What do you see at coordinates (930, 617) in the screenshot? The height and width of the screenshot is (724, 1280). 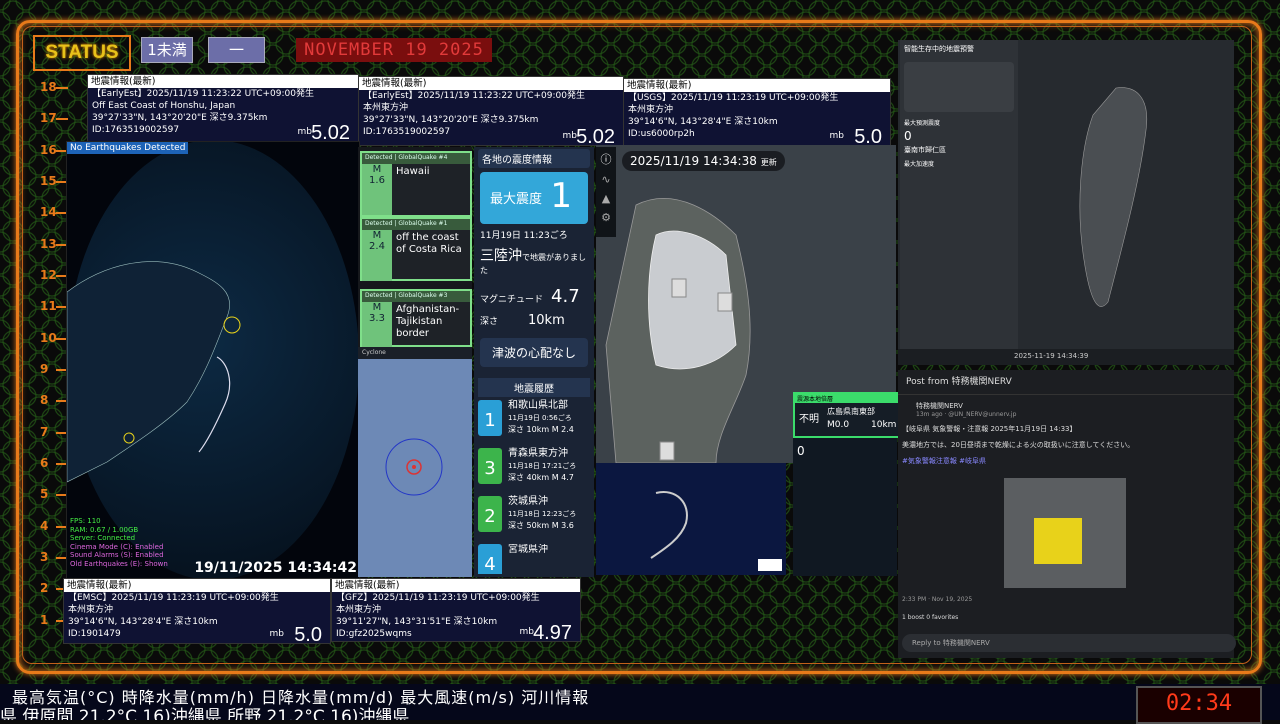 I see `post-stats: 1 boost 0 favorites` at bounding box center [930, 617].